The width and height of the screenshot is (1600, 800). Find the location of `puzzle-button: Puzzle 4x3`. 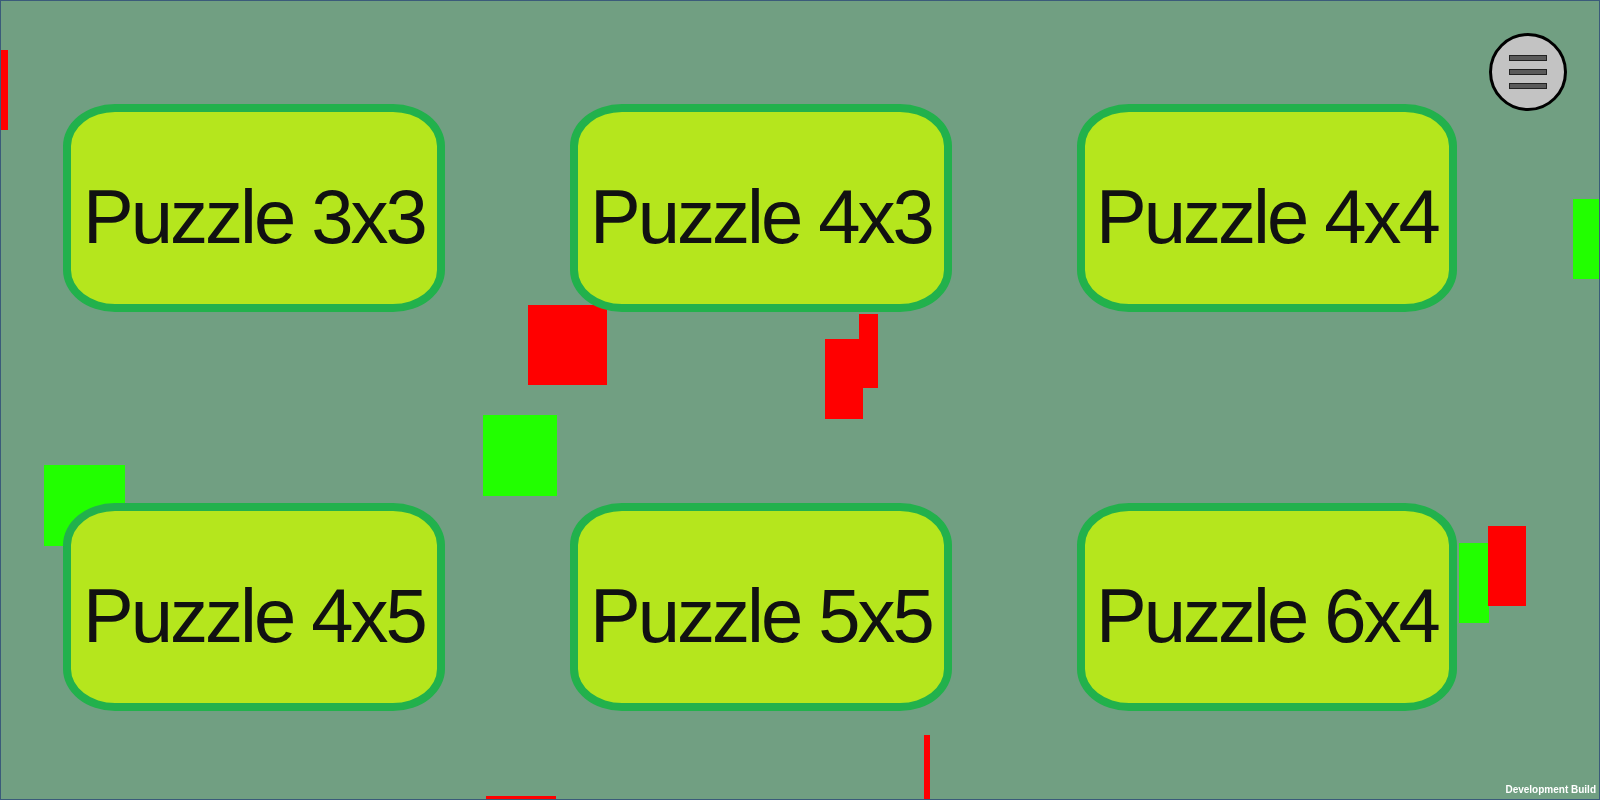

puzzle-button: Puzzle 4x3 is located at coordinates (761, 208).